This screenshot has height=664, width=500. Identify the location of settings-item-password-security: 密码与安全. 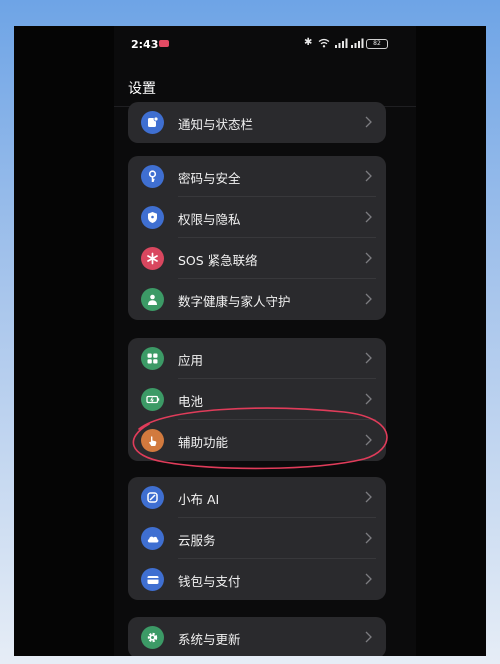
(257, 176).